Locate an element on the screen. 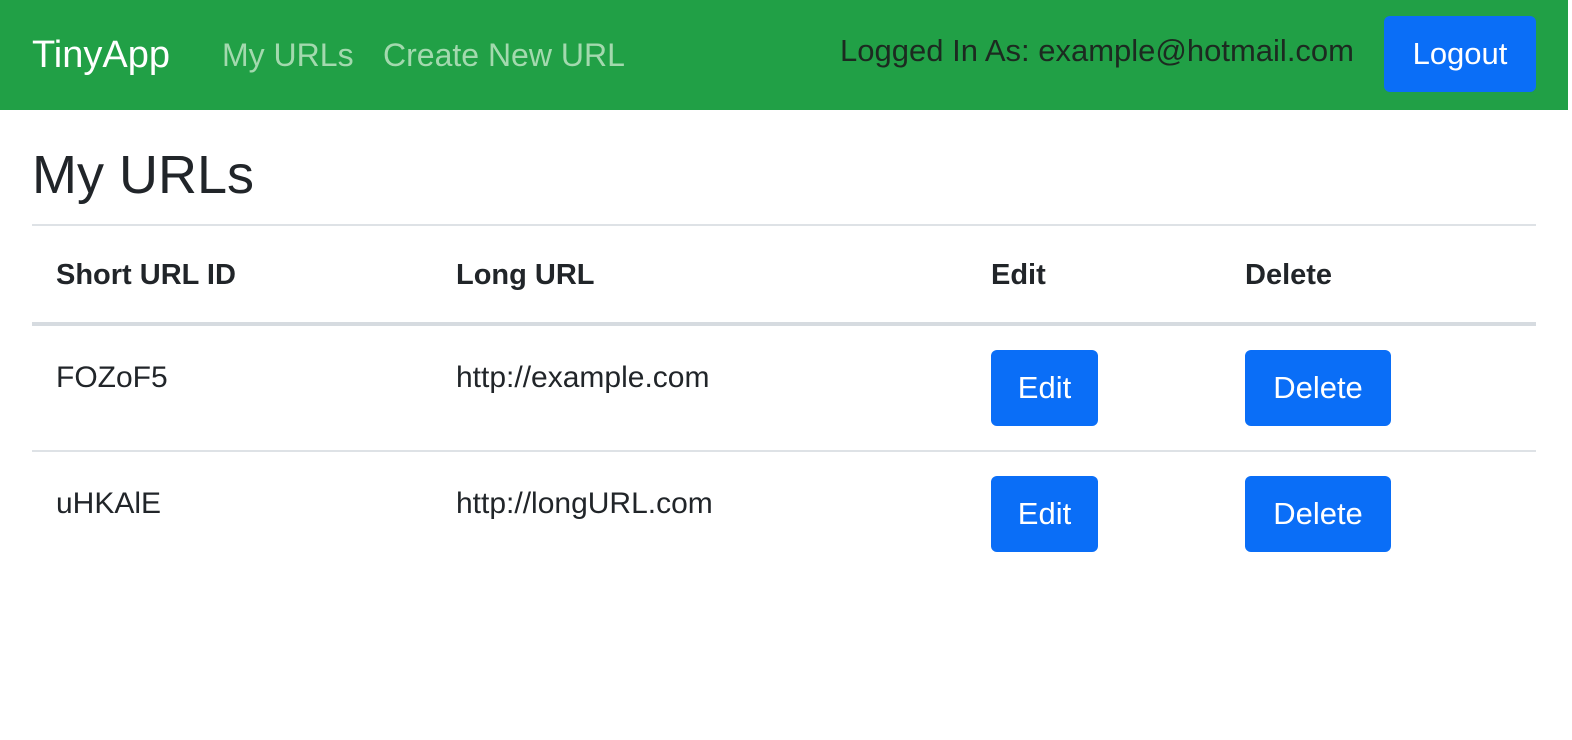 This screenshot has width=1572, height=740. short-url-id-cell: FOZoF5 is located at coordinates (112, 377).